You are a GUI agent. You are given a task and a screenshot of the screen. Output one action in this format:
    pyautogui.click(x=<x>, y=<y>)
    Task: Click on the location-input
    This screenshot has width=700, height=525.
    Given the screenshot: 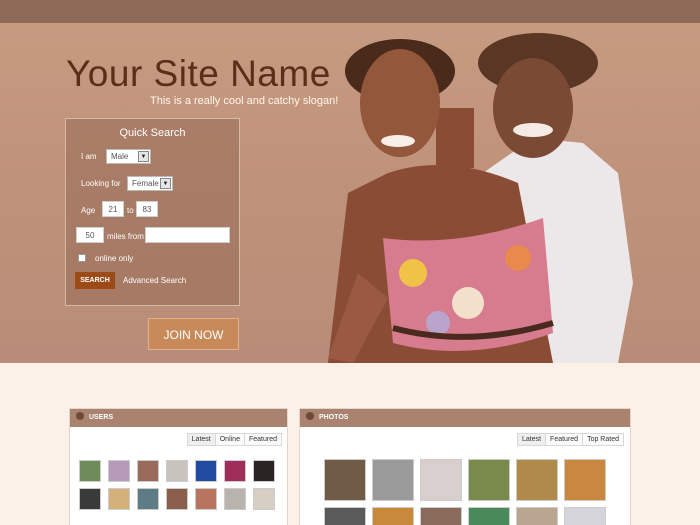 What is the action you would take?
    pyautogui.click(x=187, y=235)
    